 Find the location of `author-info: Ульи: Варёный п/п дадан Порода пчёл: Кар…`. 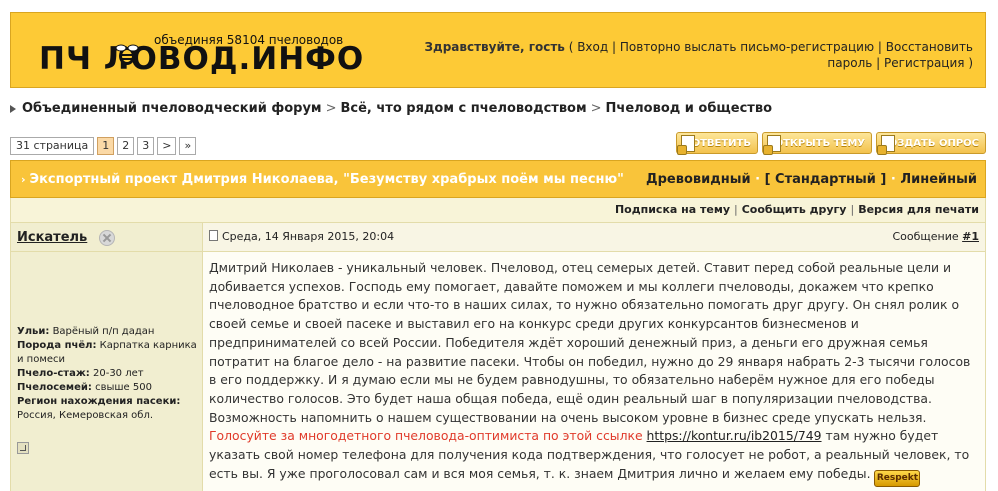

author-info: Ульи: Варёный п/п дадан Порода пчёл: Кар… is located at coordinates (107, 373).